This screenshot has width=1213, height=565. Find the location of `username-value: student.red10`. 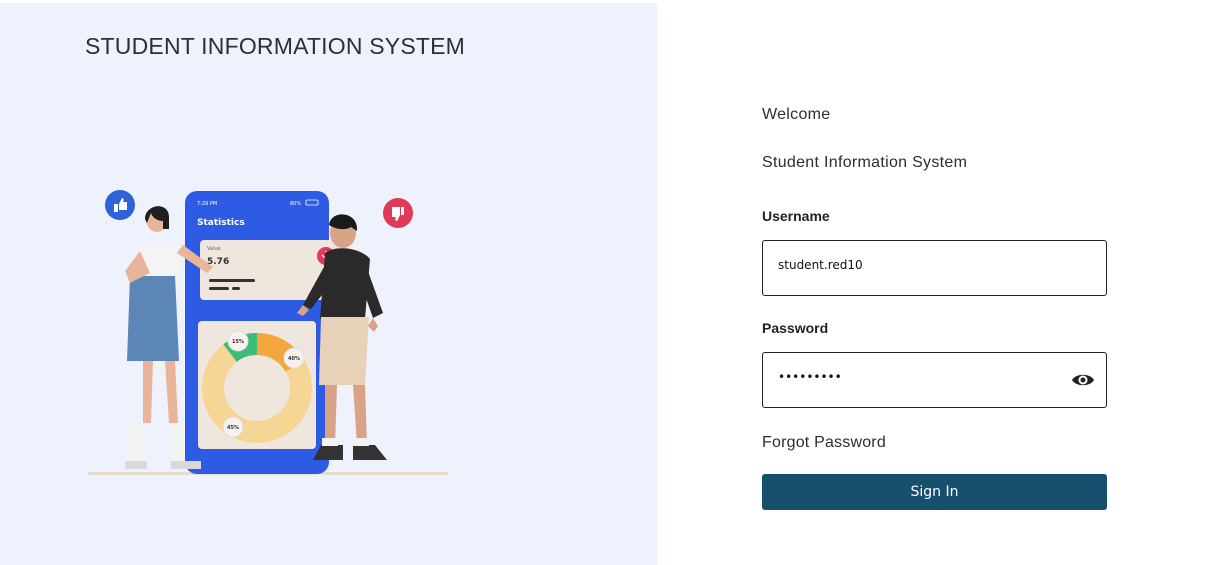

username-value: student.red10 is located at coordinates (820, 265).